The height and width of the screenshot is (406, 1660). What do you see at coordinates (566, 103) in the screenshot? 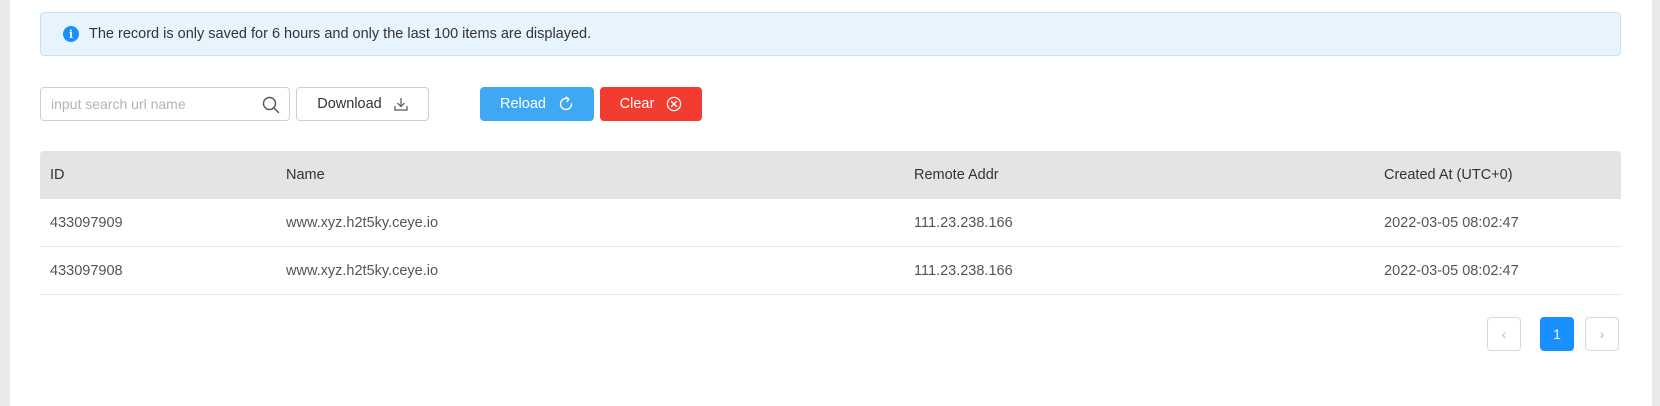
I see `refresh-icon` at bounding box center [566, 103].